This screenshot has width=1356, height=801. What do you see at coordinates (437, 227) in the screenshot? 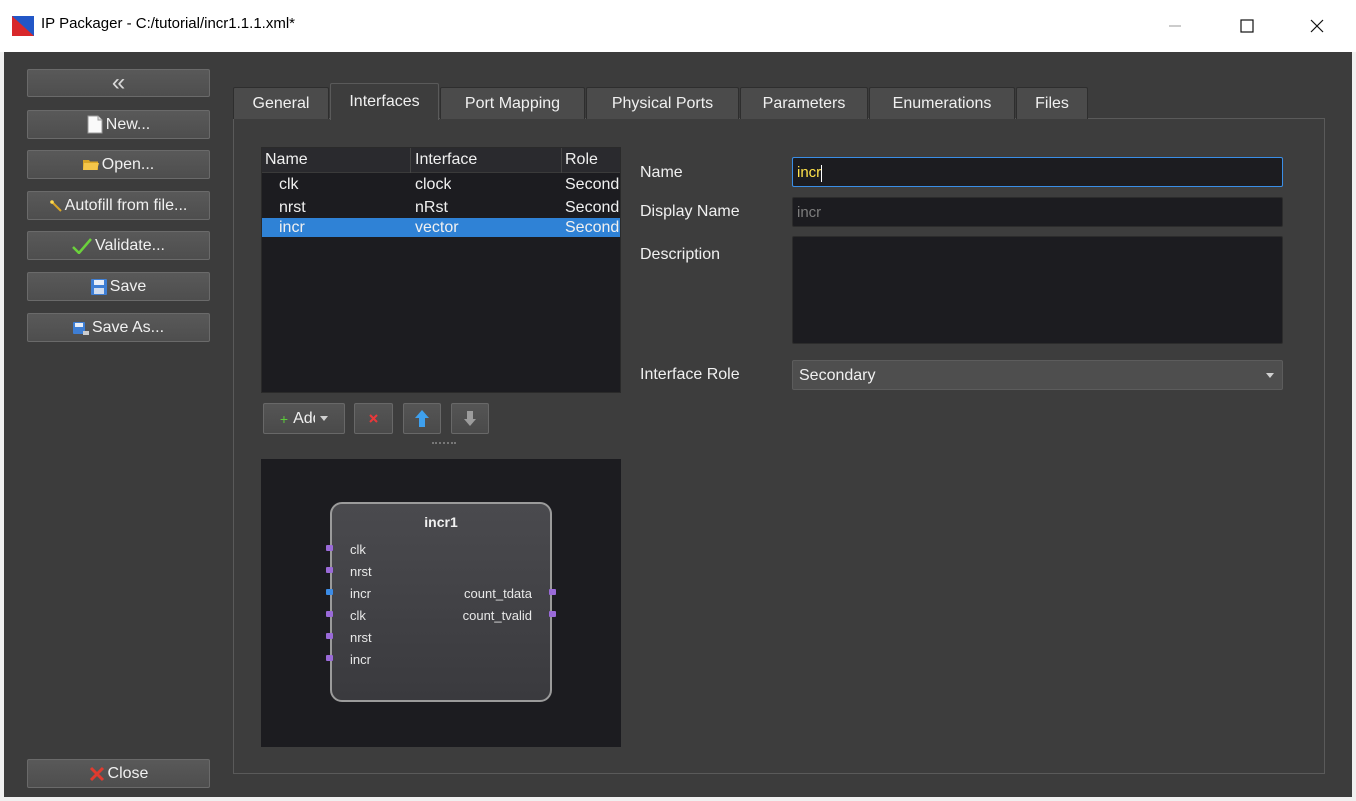
I see `cell-interface: vector` at bounding box center [437, 227].